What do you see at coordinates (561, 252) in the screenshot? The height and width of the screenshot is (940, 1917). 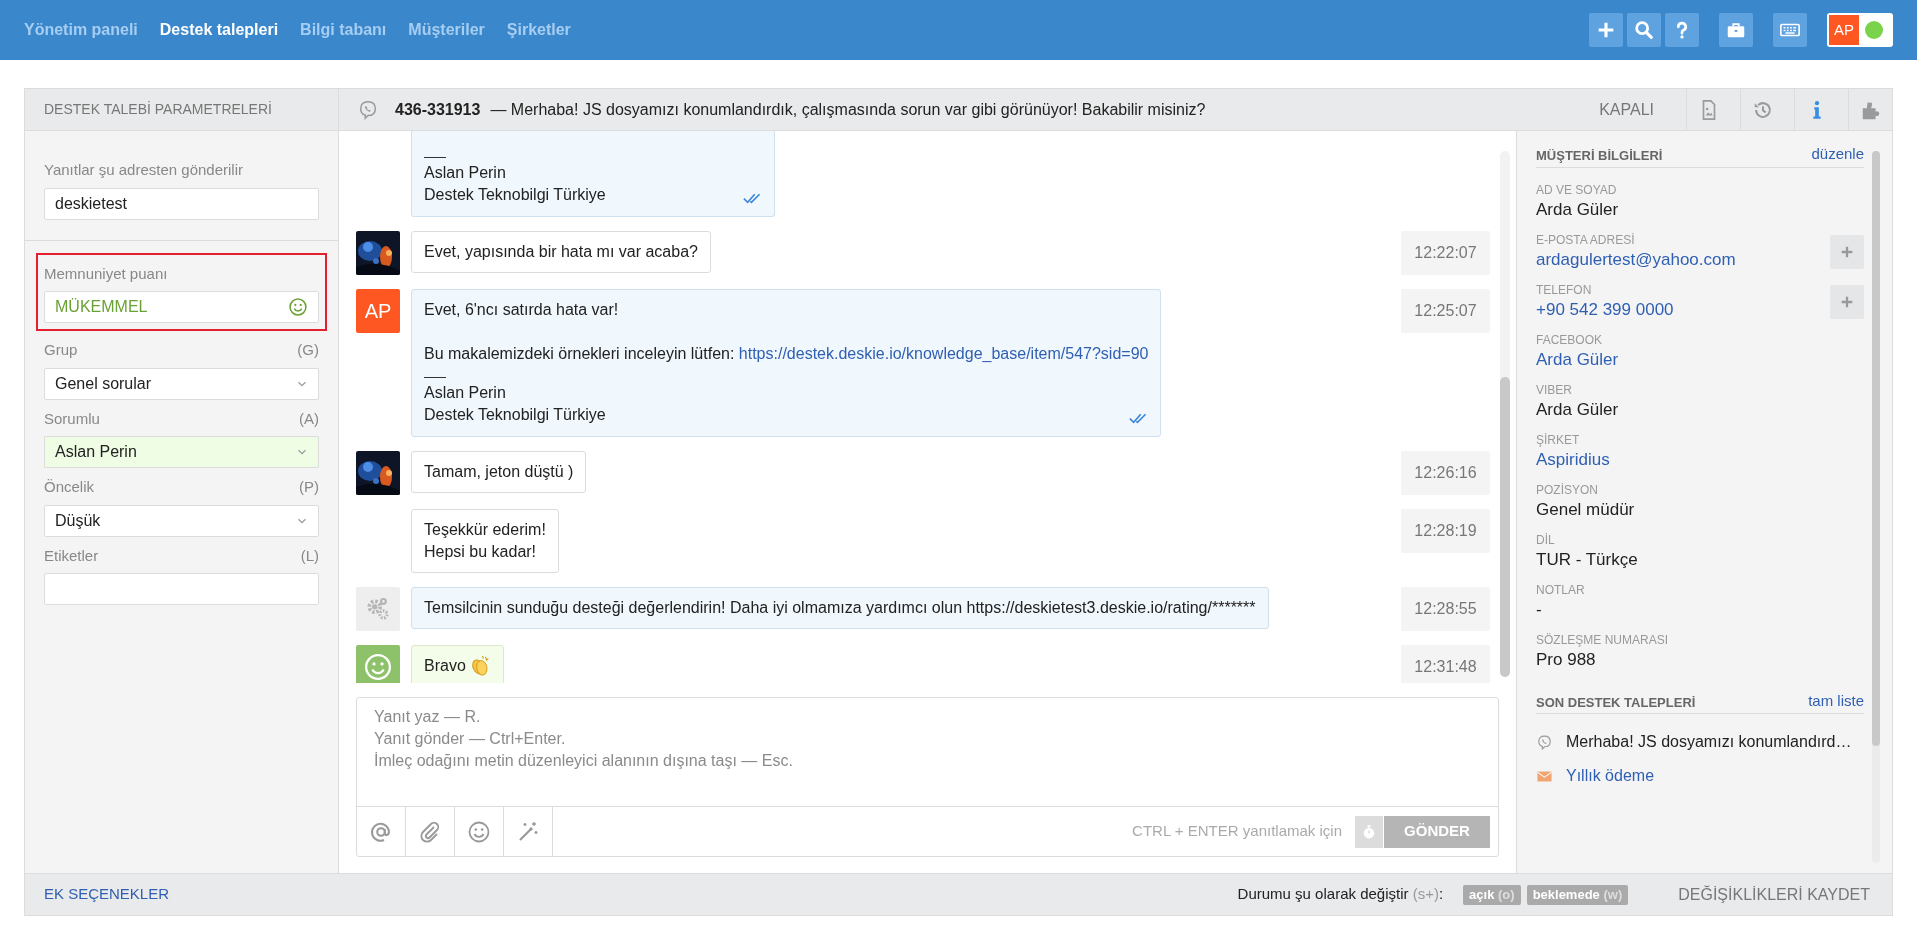 I see `message-text: Evet, yapısında bir hata mı var acaba?` at bounding box center [561, 252].